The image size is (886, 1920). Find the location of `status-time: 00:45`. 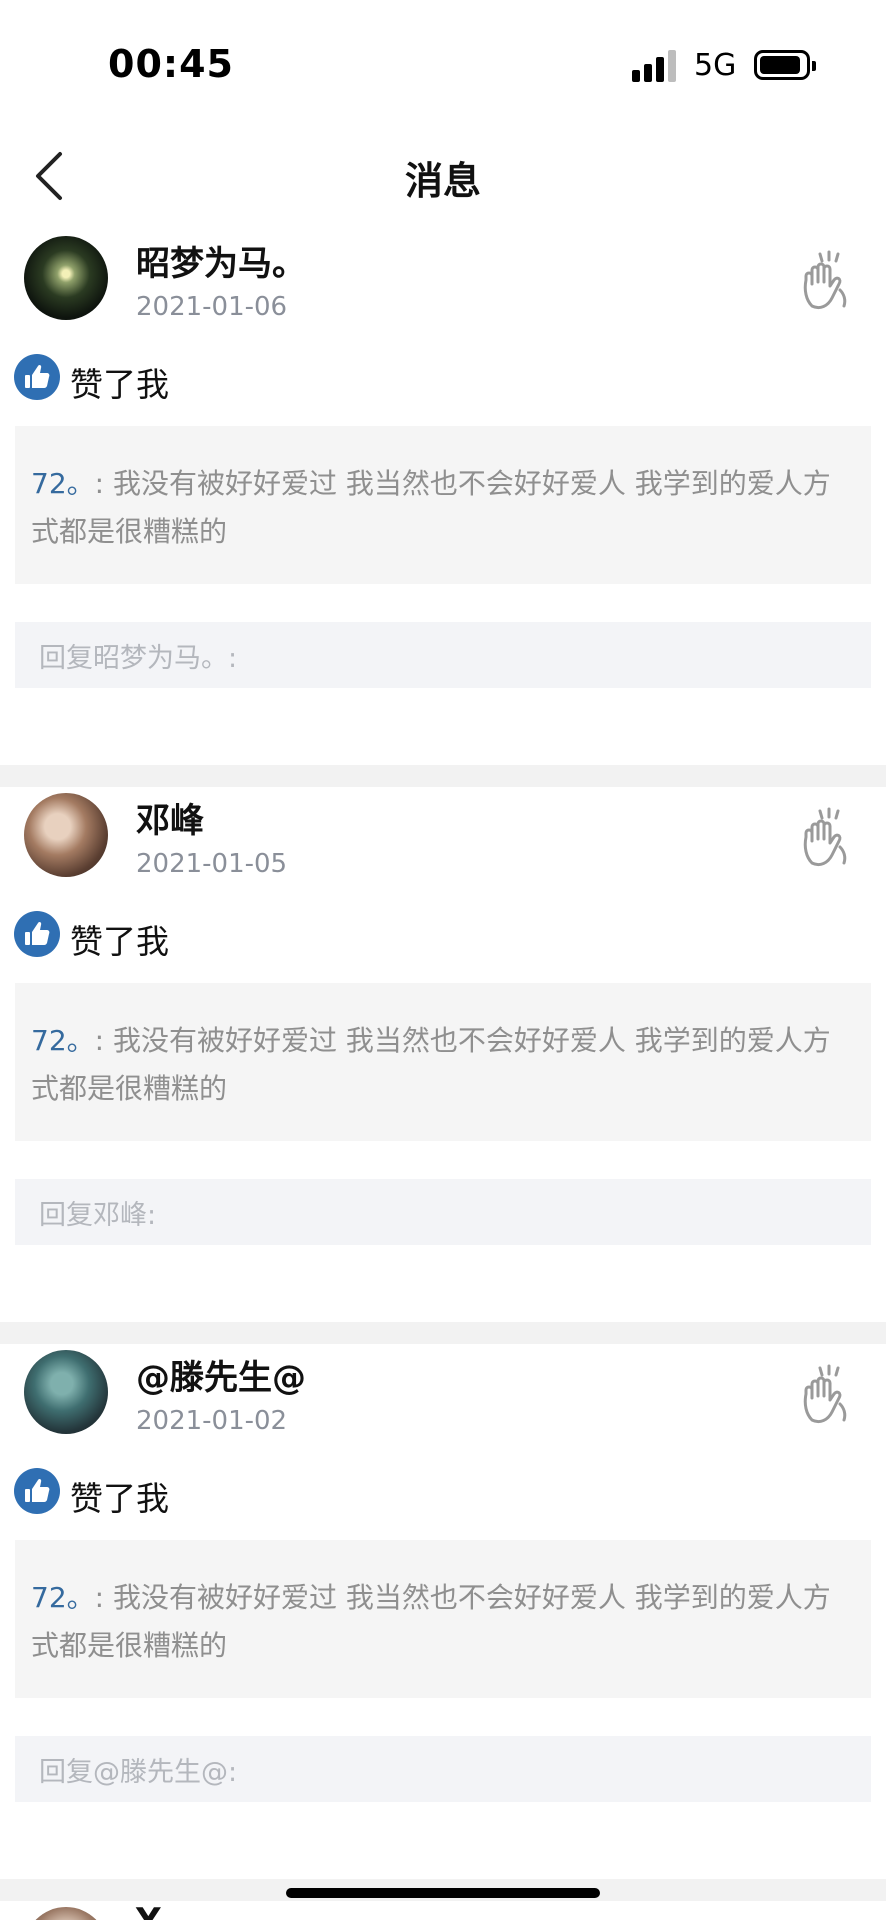

status-time: 00:45 is located at coordinates (171, 64).